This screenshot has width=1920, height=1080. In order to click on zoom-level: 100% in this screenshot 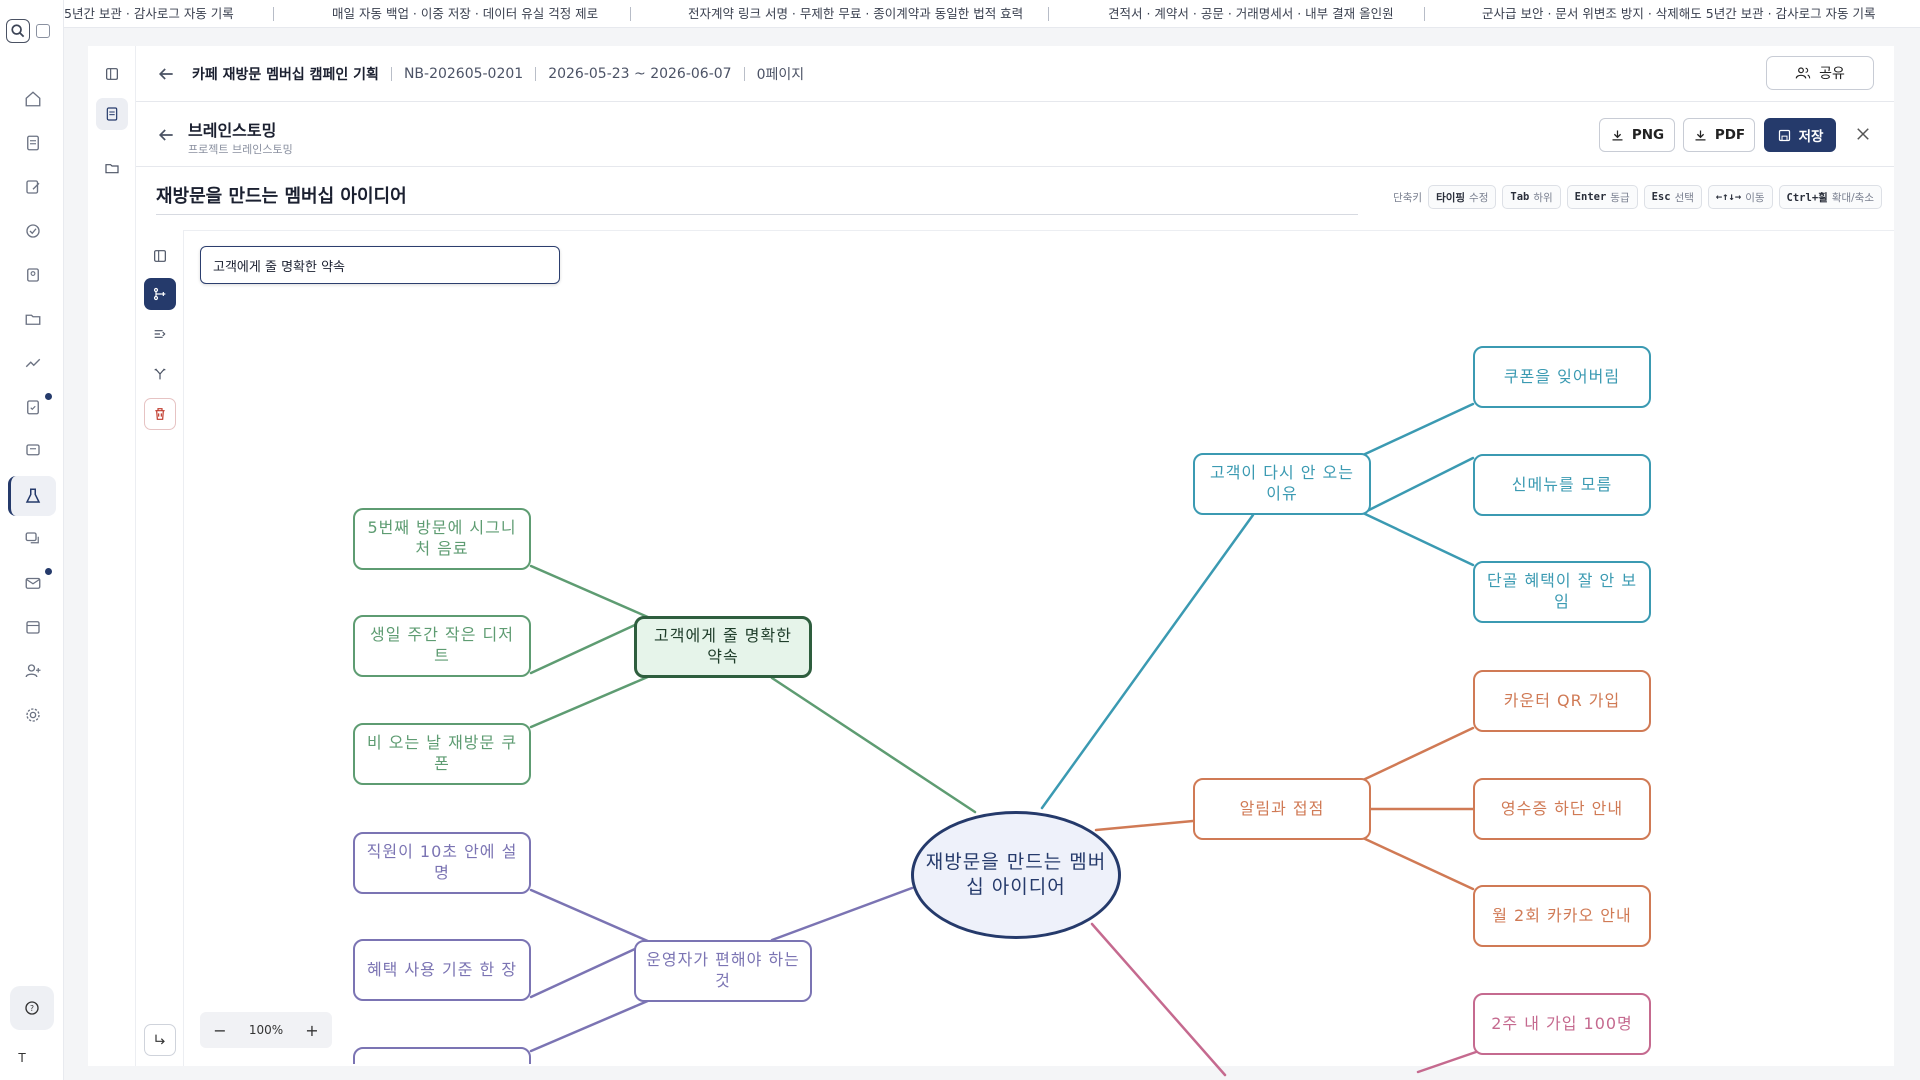, I will do `click(266, 1030)`.